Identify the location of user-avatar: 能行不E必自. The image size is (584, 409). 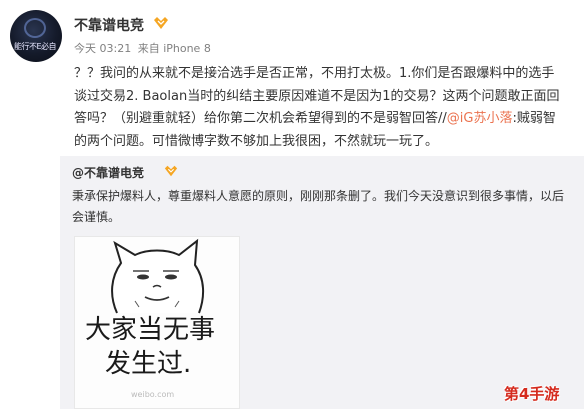
(36, 36).